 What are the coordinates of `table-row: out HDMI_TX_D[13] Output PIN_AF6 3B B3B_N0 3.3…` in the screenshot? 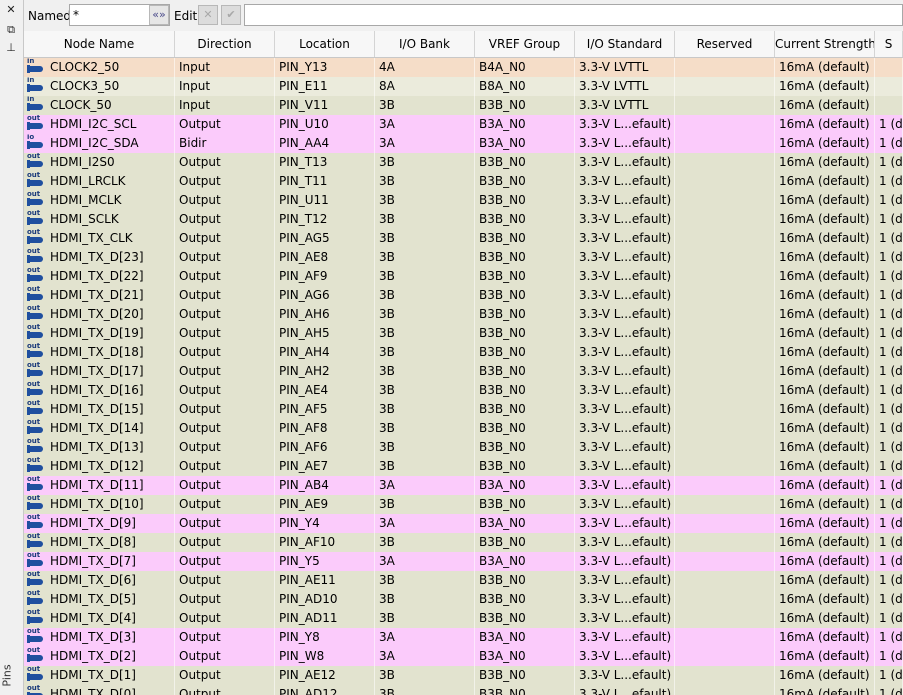 It's located at (463, 447).